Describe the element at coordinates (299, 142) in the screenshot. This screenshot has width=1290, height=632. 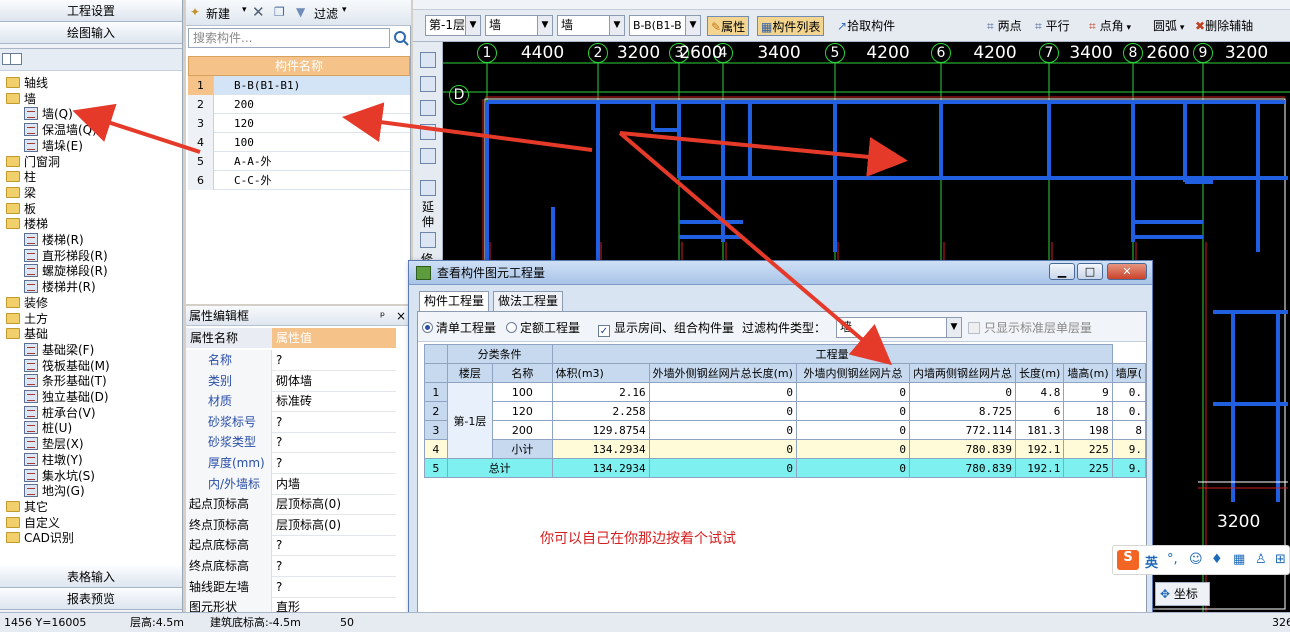
I see `component-row: 4 100` at that location.